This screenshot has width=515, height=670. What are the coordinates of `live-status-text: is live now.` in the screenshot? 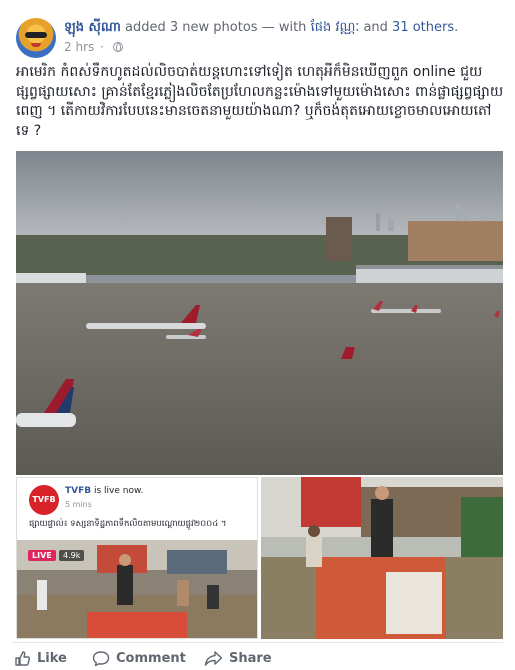 It's located at (119, 491).